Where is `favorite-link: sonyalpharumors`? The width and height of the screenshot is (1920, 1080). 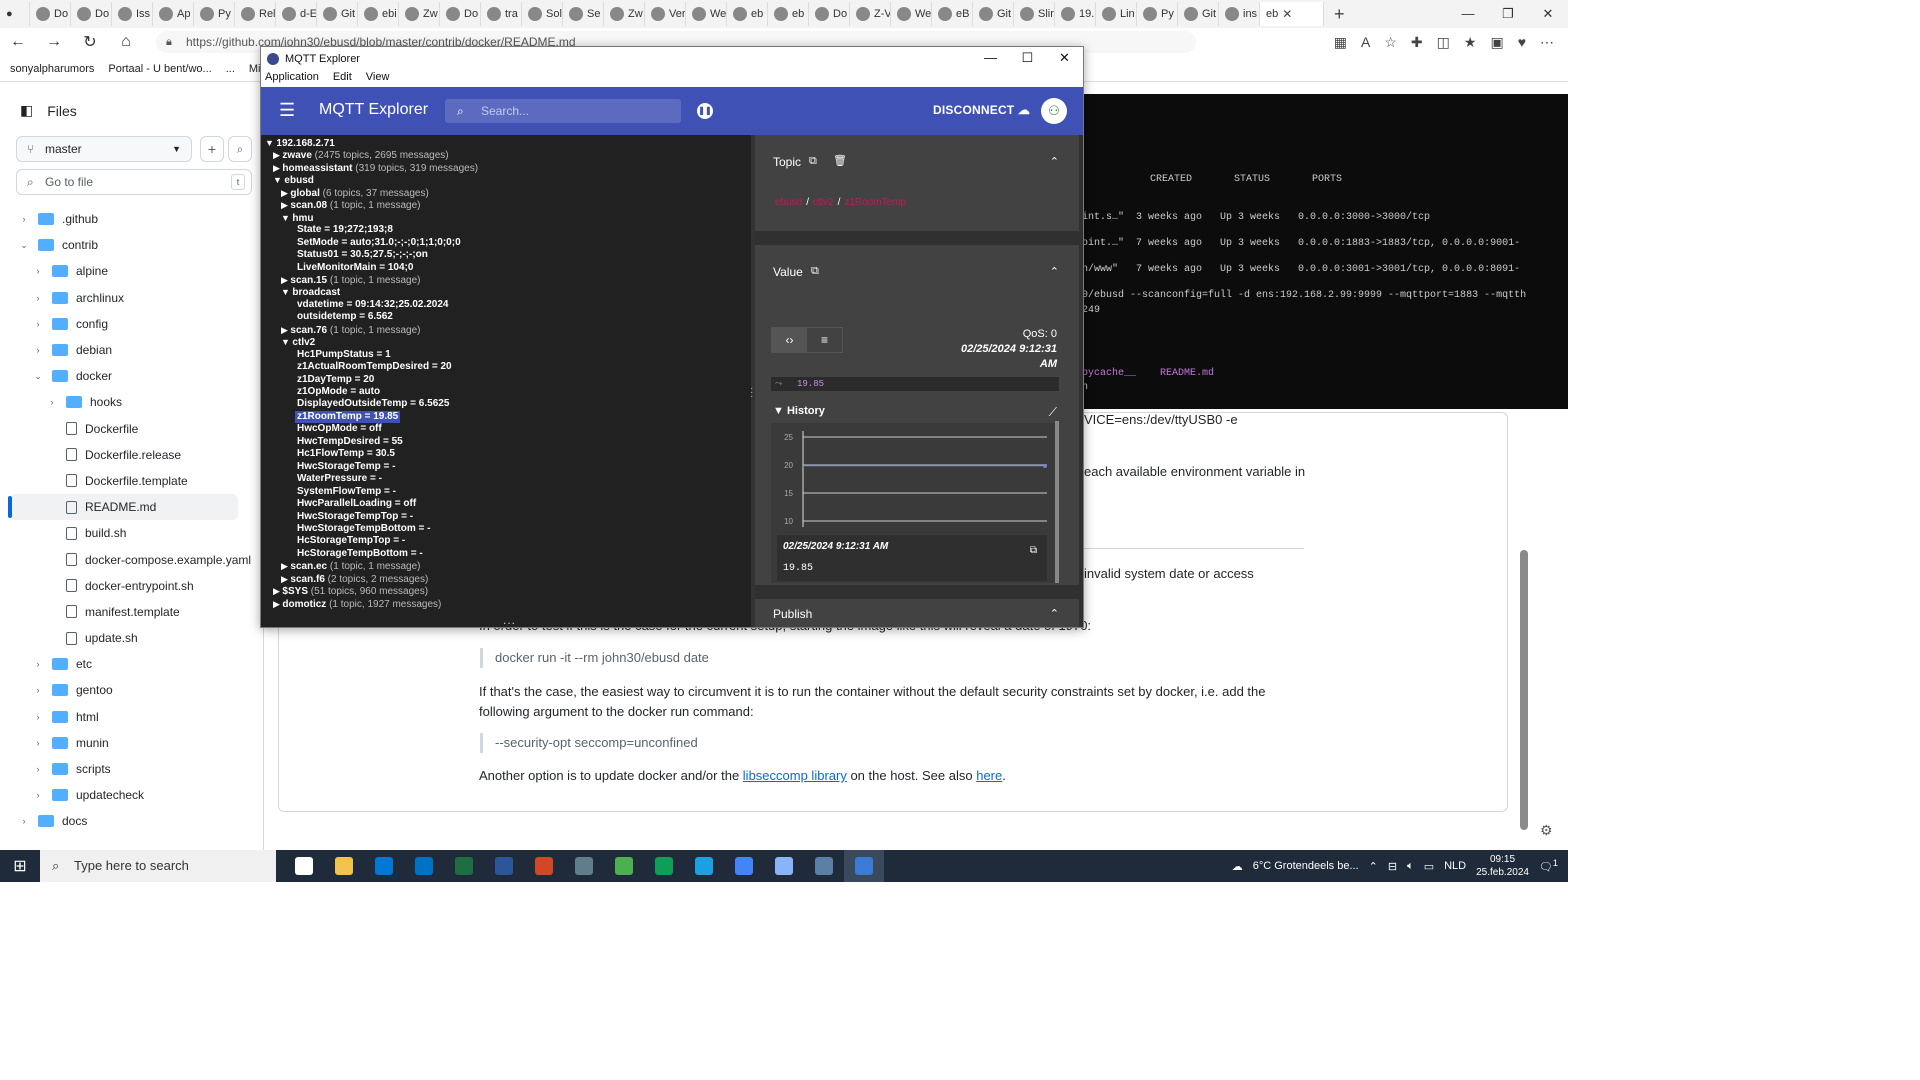 favorite-link: sonyalpharumors is located at coordinates (52, 69).